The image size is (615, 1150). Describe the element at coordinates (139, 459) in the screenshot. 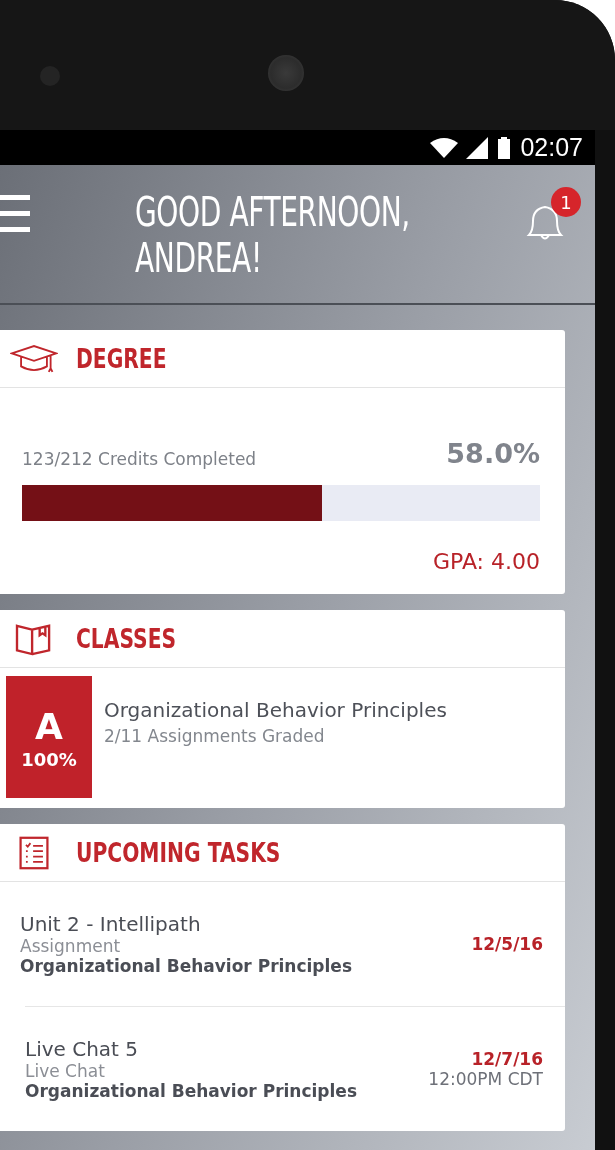

I see `credits-label: 123/212 Credits Completed` at that location.